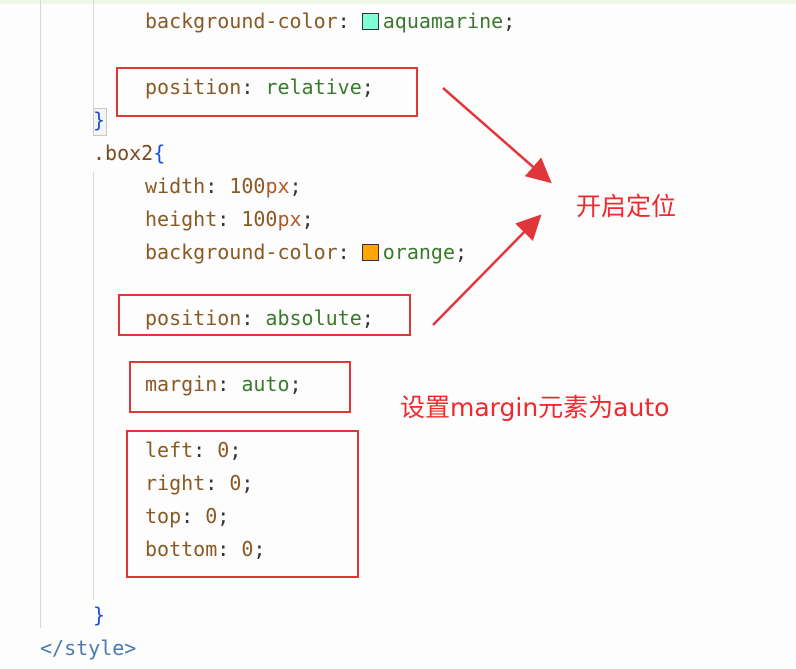 The height and width of the screenshot is (669, 796). What do you see at coordinates (626, 206) in the screenshot?
I see `annotation-enable-positioning: 开启定位` at bounding box center [626, 206].